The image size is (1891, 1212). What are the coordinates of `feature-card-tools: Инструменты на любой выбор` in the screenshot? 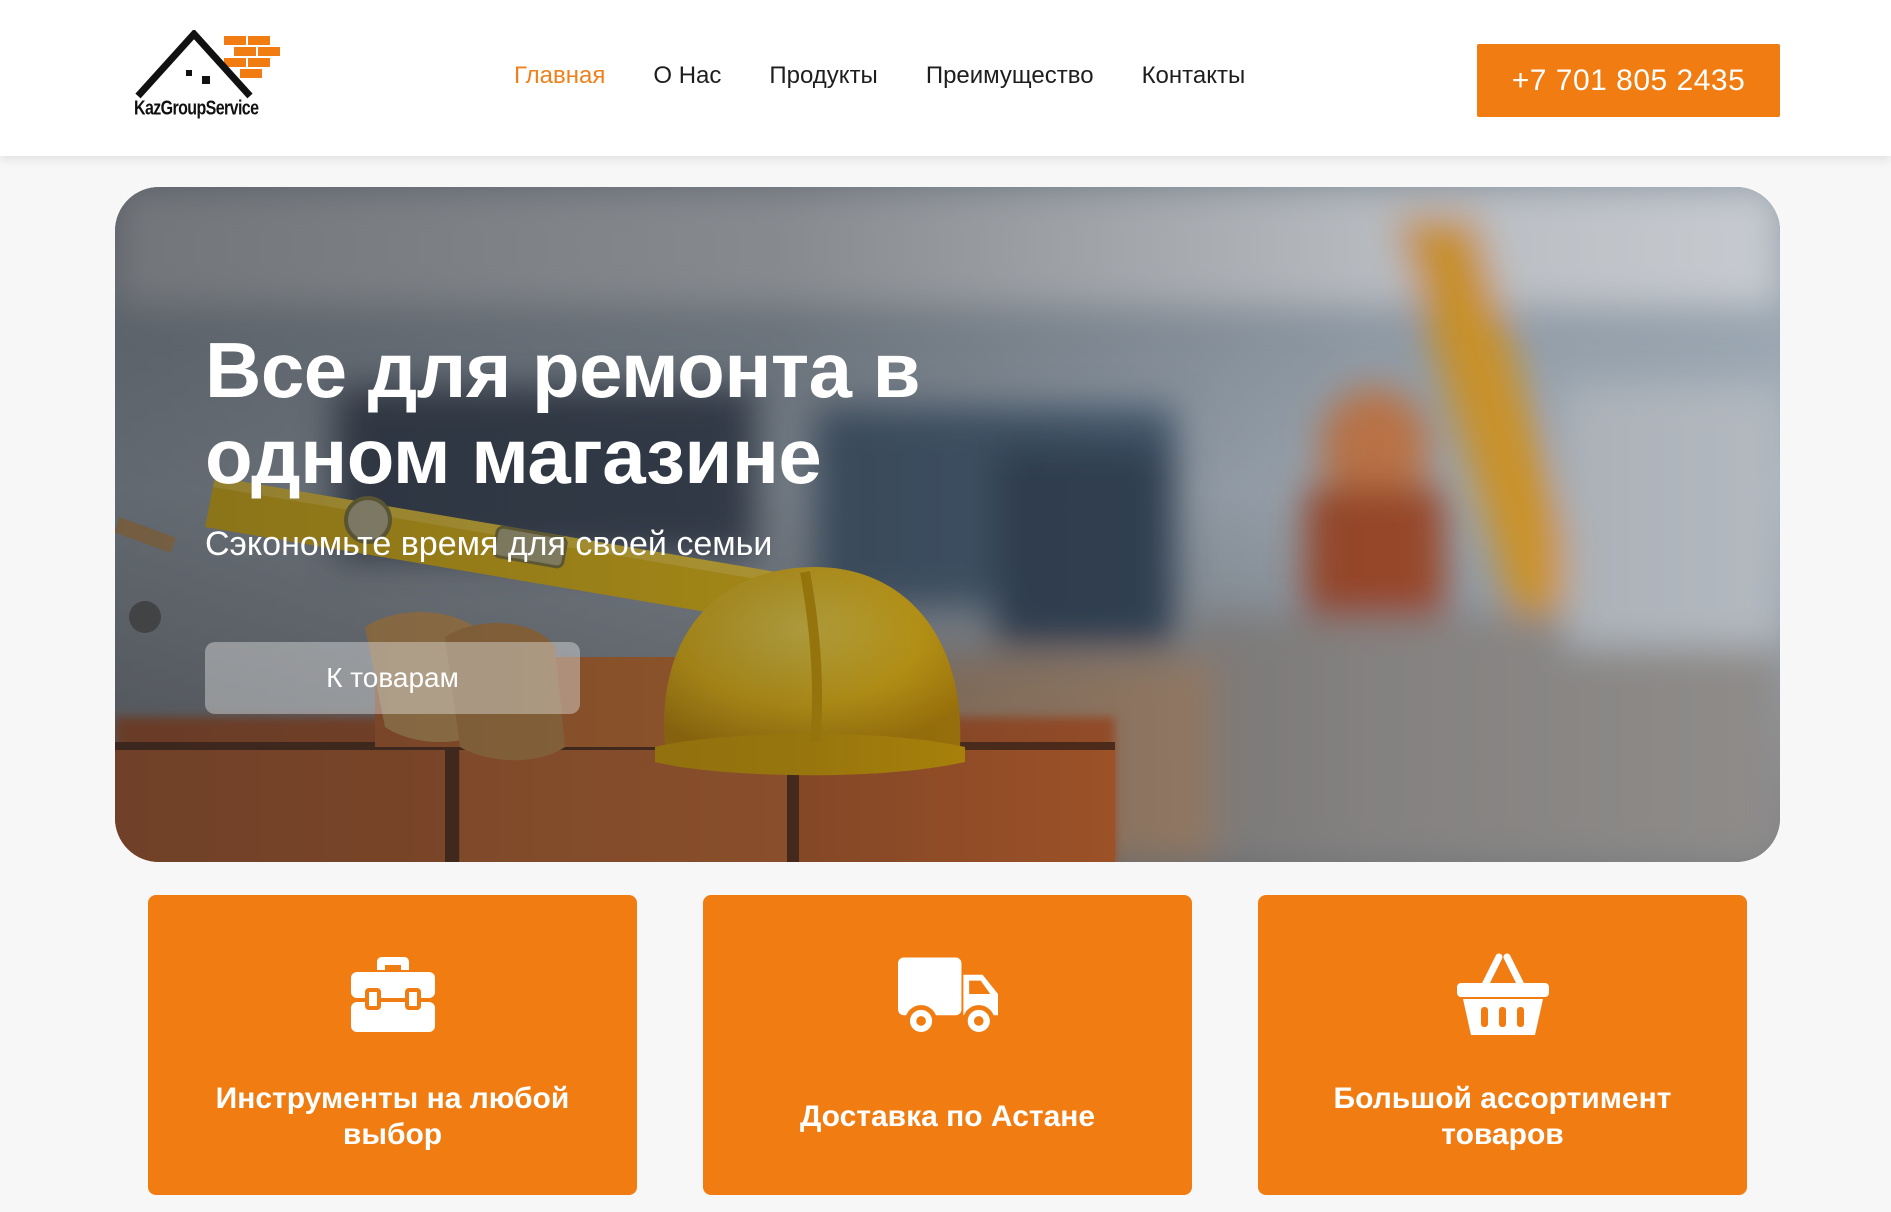 It's located at (392, 1045).